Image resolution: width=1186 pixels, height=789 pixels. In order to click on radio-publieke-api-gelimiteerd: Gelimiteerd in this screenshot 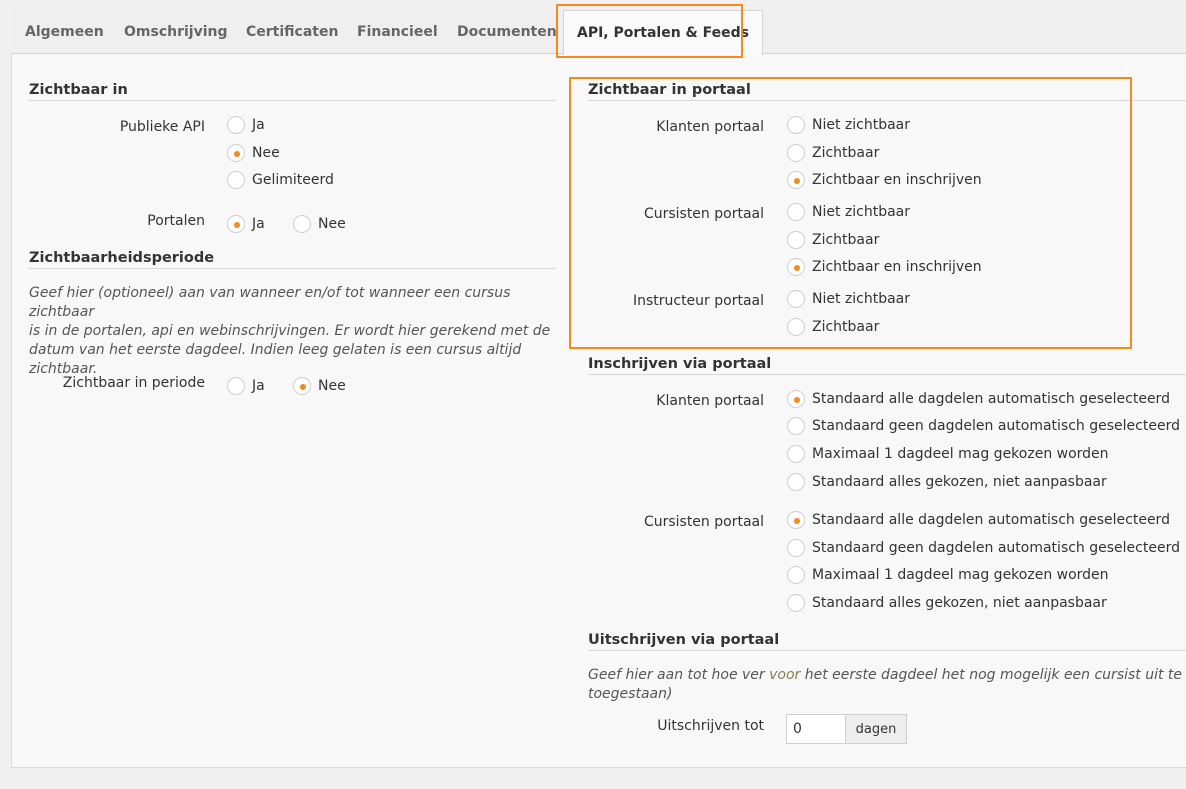, I will do `click(280, 180)`.